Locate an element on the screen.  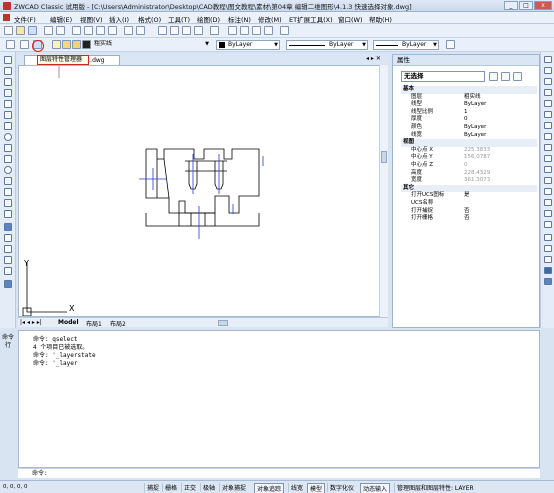
rotate-icon is located at coordinates (548, 125).